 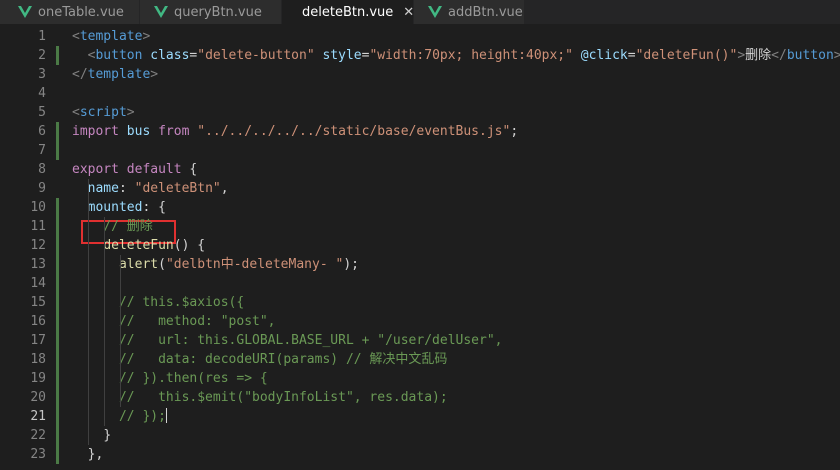 I want to click on code-line: 22 }, so click(x=420, y=435).